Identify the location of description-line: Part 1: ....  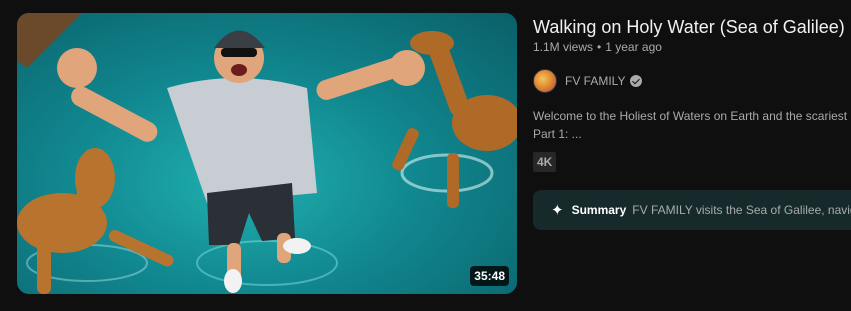
(557, 134).